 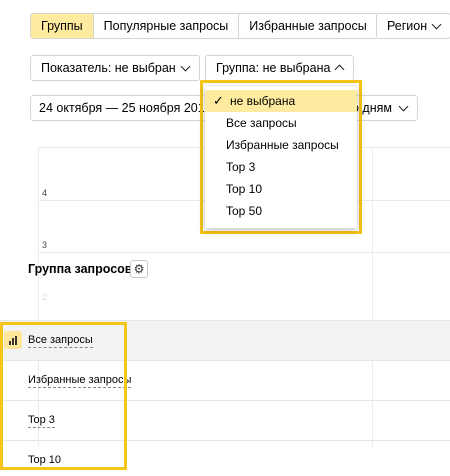 What do you see at coordinates (308, 26) in the screenshot?
I see `tab-favorite-queries: Избранные запросы` at bounding box center [308, 26].